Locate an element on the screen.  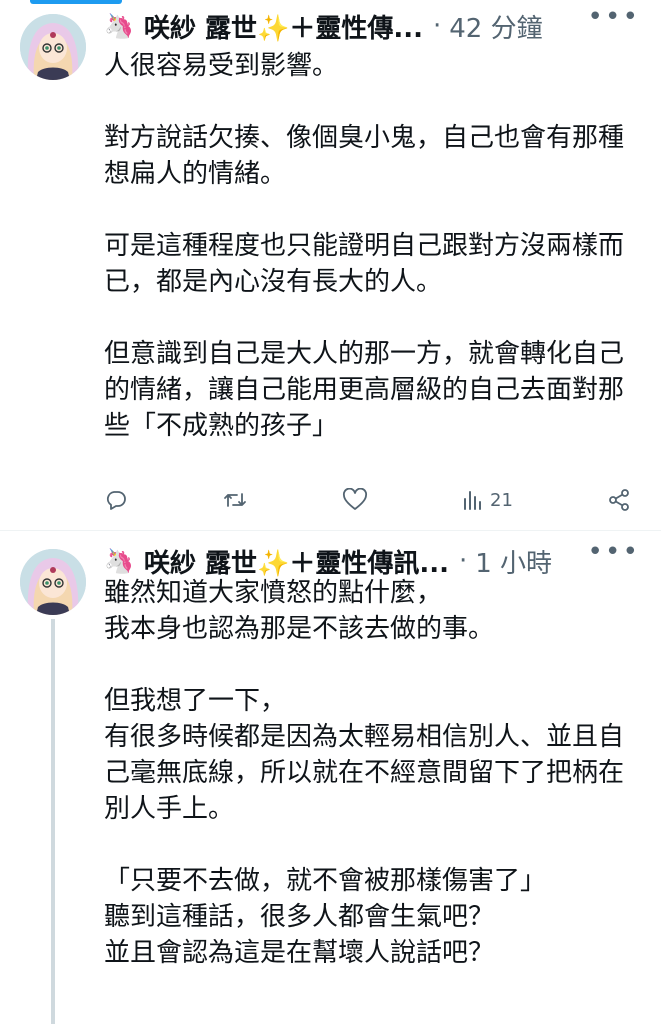
tweet-actions: 21 is located at coordinates (367, 500).